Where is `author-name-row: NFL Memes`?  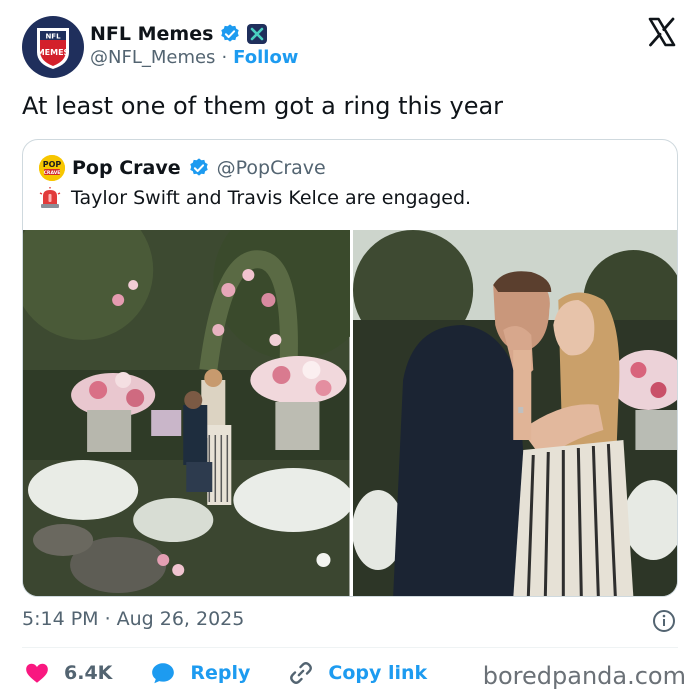 author-name-row: NFL Memes is located at coordinates (179, 34).